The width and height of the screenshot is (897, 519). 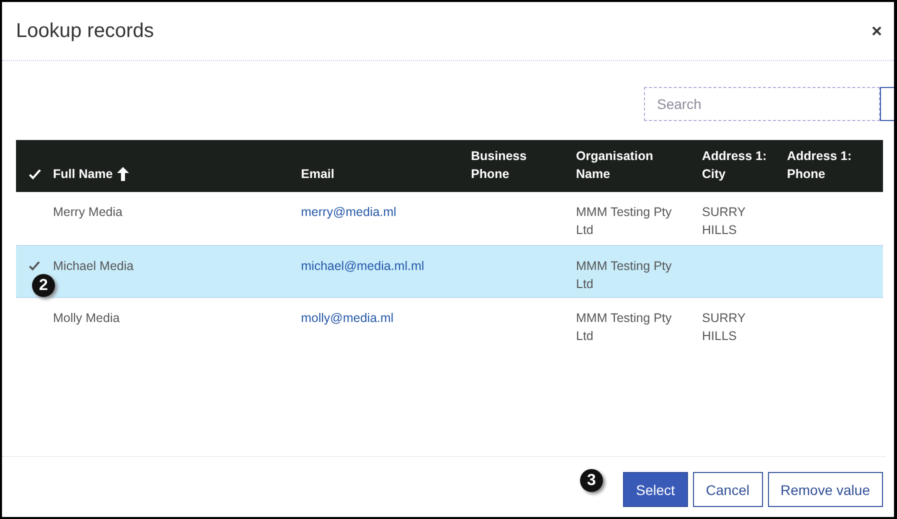 I want to click on check-icon, so click(x=34, y=266).